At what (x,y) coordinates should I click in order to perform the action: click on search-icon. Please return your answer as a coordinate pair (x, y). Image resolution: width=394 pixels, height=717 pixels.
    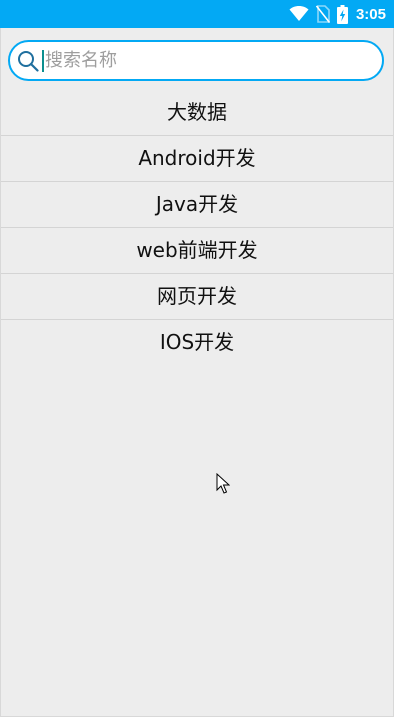
    Looking at the image, I should click on (28, 61).